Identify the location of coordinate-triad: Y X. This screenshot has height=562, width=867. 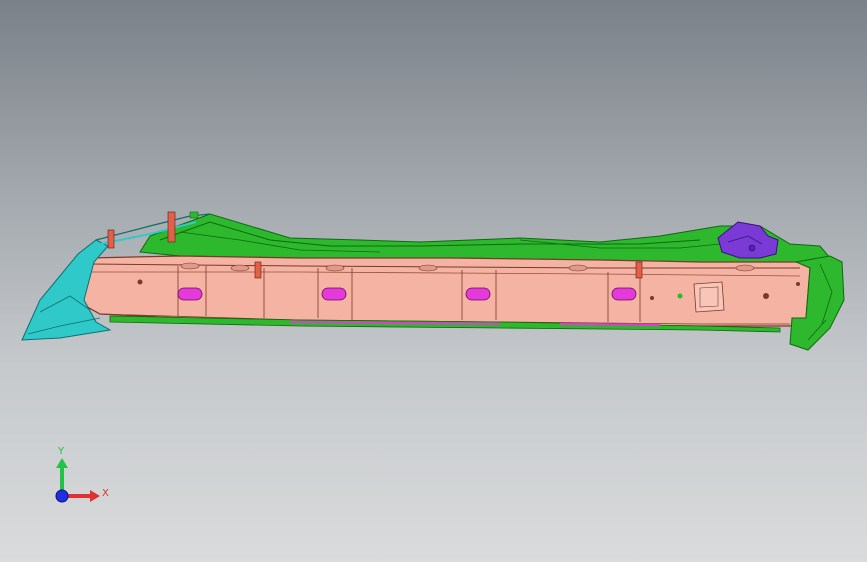
(80, 476).